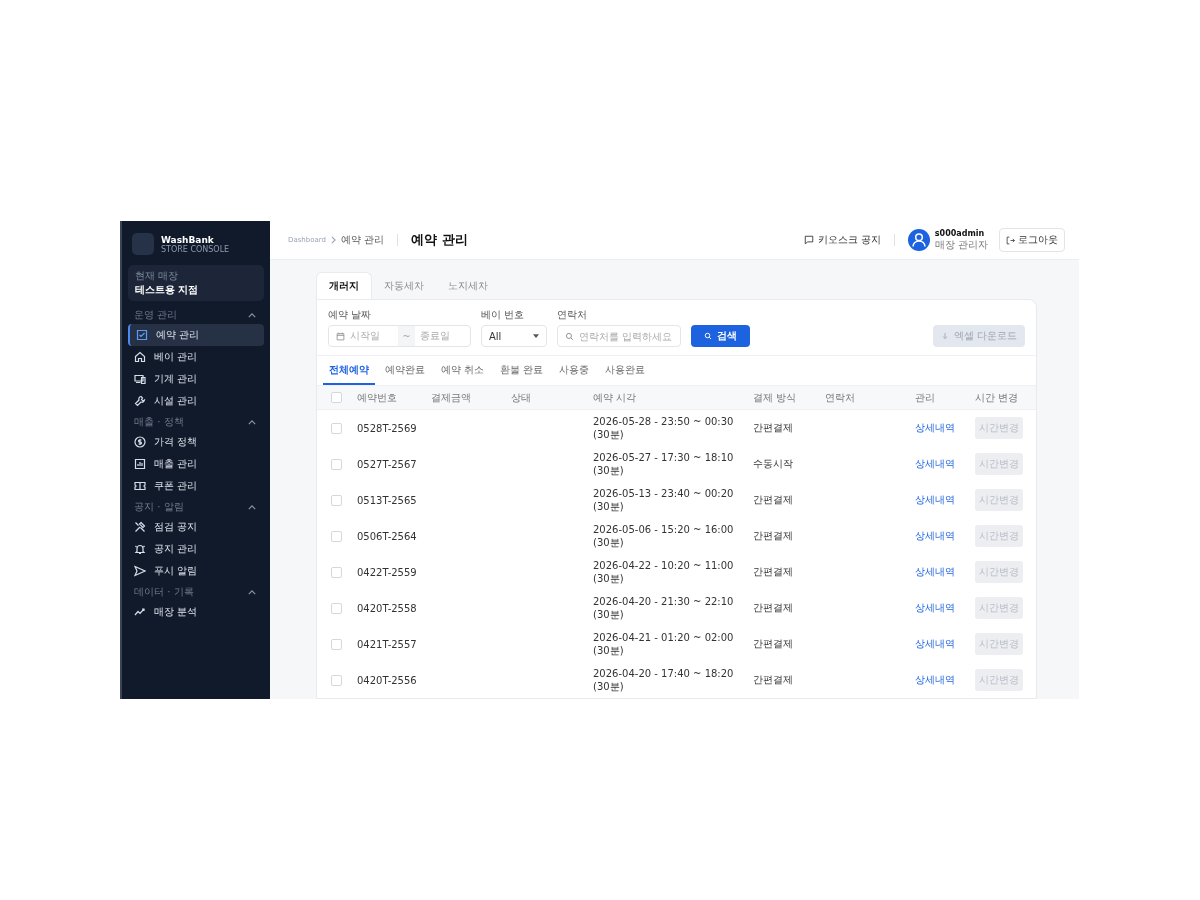 Image resolution: width=1200 pixels, height=900 pixels. What do you see at coordinates (997, 397) in the screenshot?
I see `column-header: 시간 변경` at bounding box center [997, 397].